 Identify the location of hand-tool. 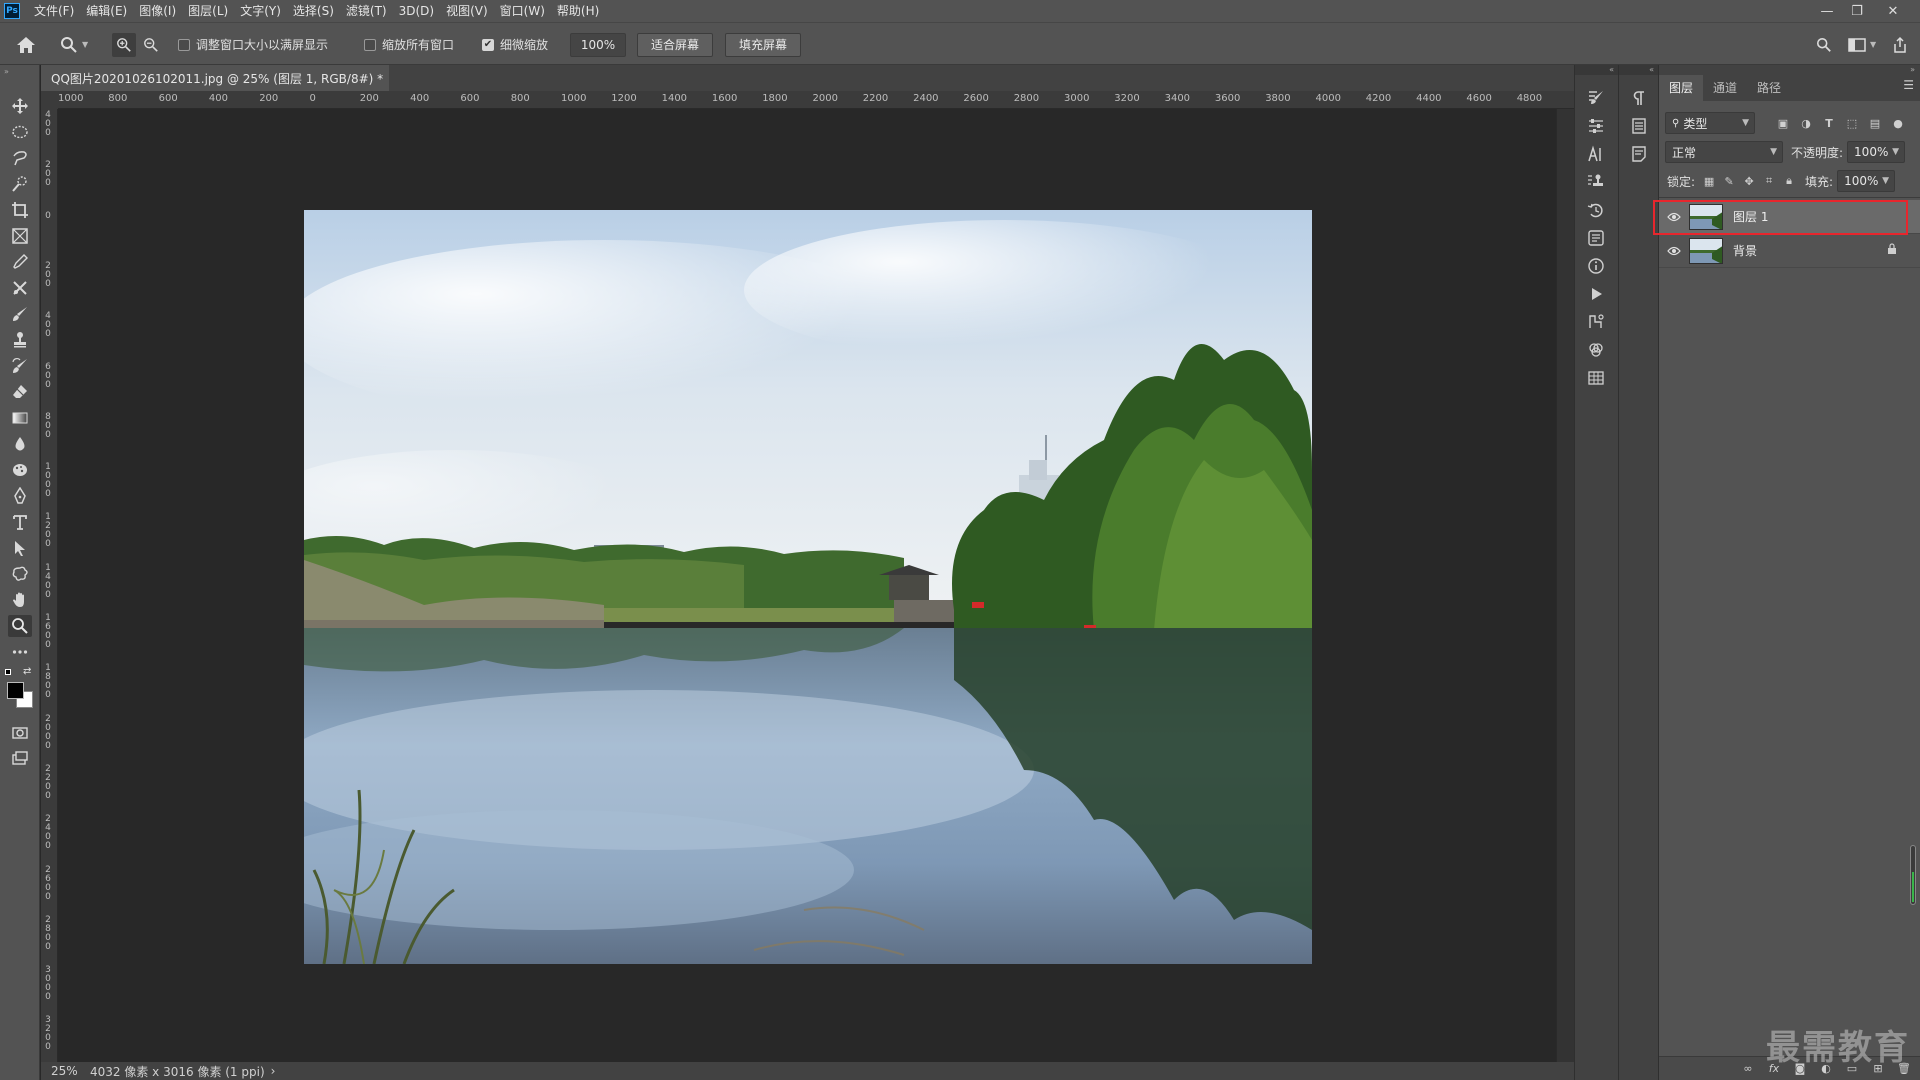
(20, 600).